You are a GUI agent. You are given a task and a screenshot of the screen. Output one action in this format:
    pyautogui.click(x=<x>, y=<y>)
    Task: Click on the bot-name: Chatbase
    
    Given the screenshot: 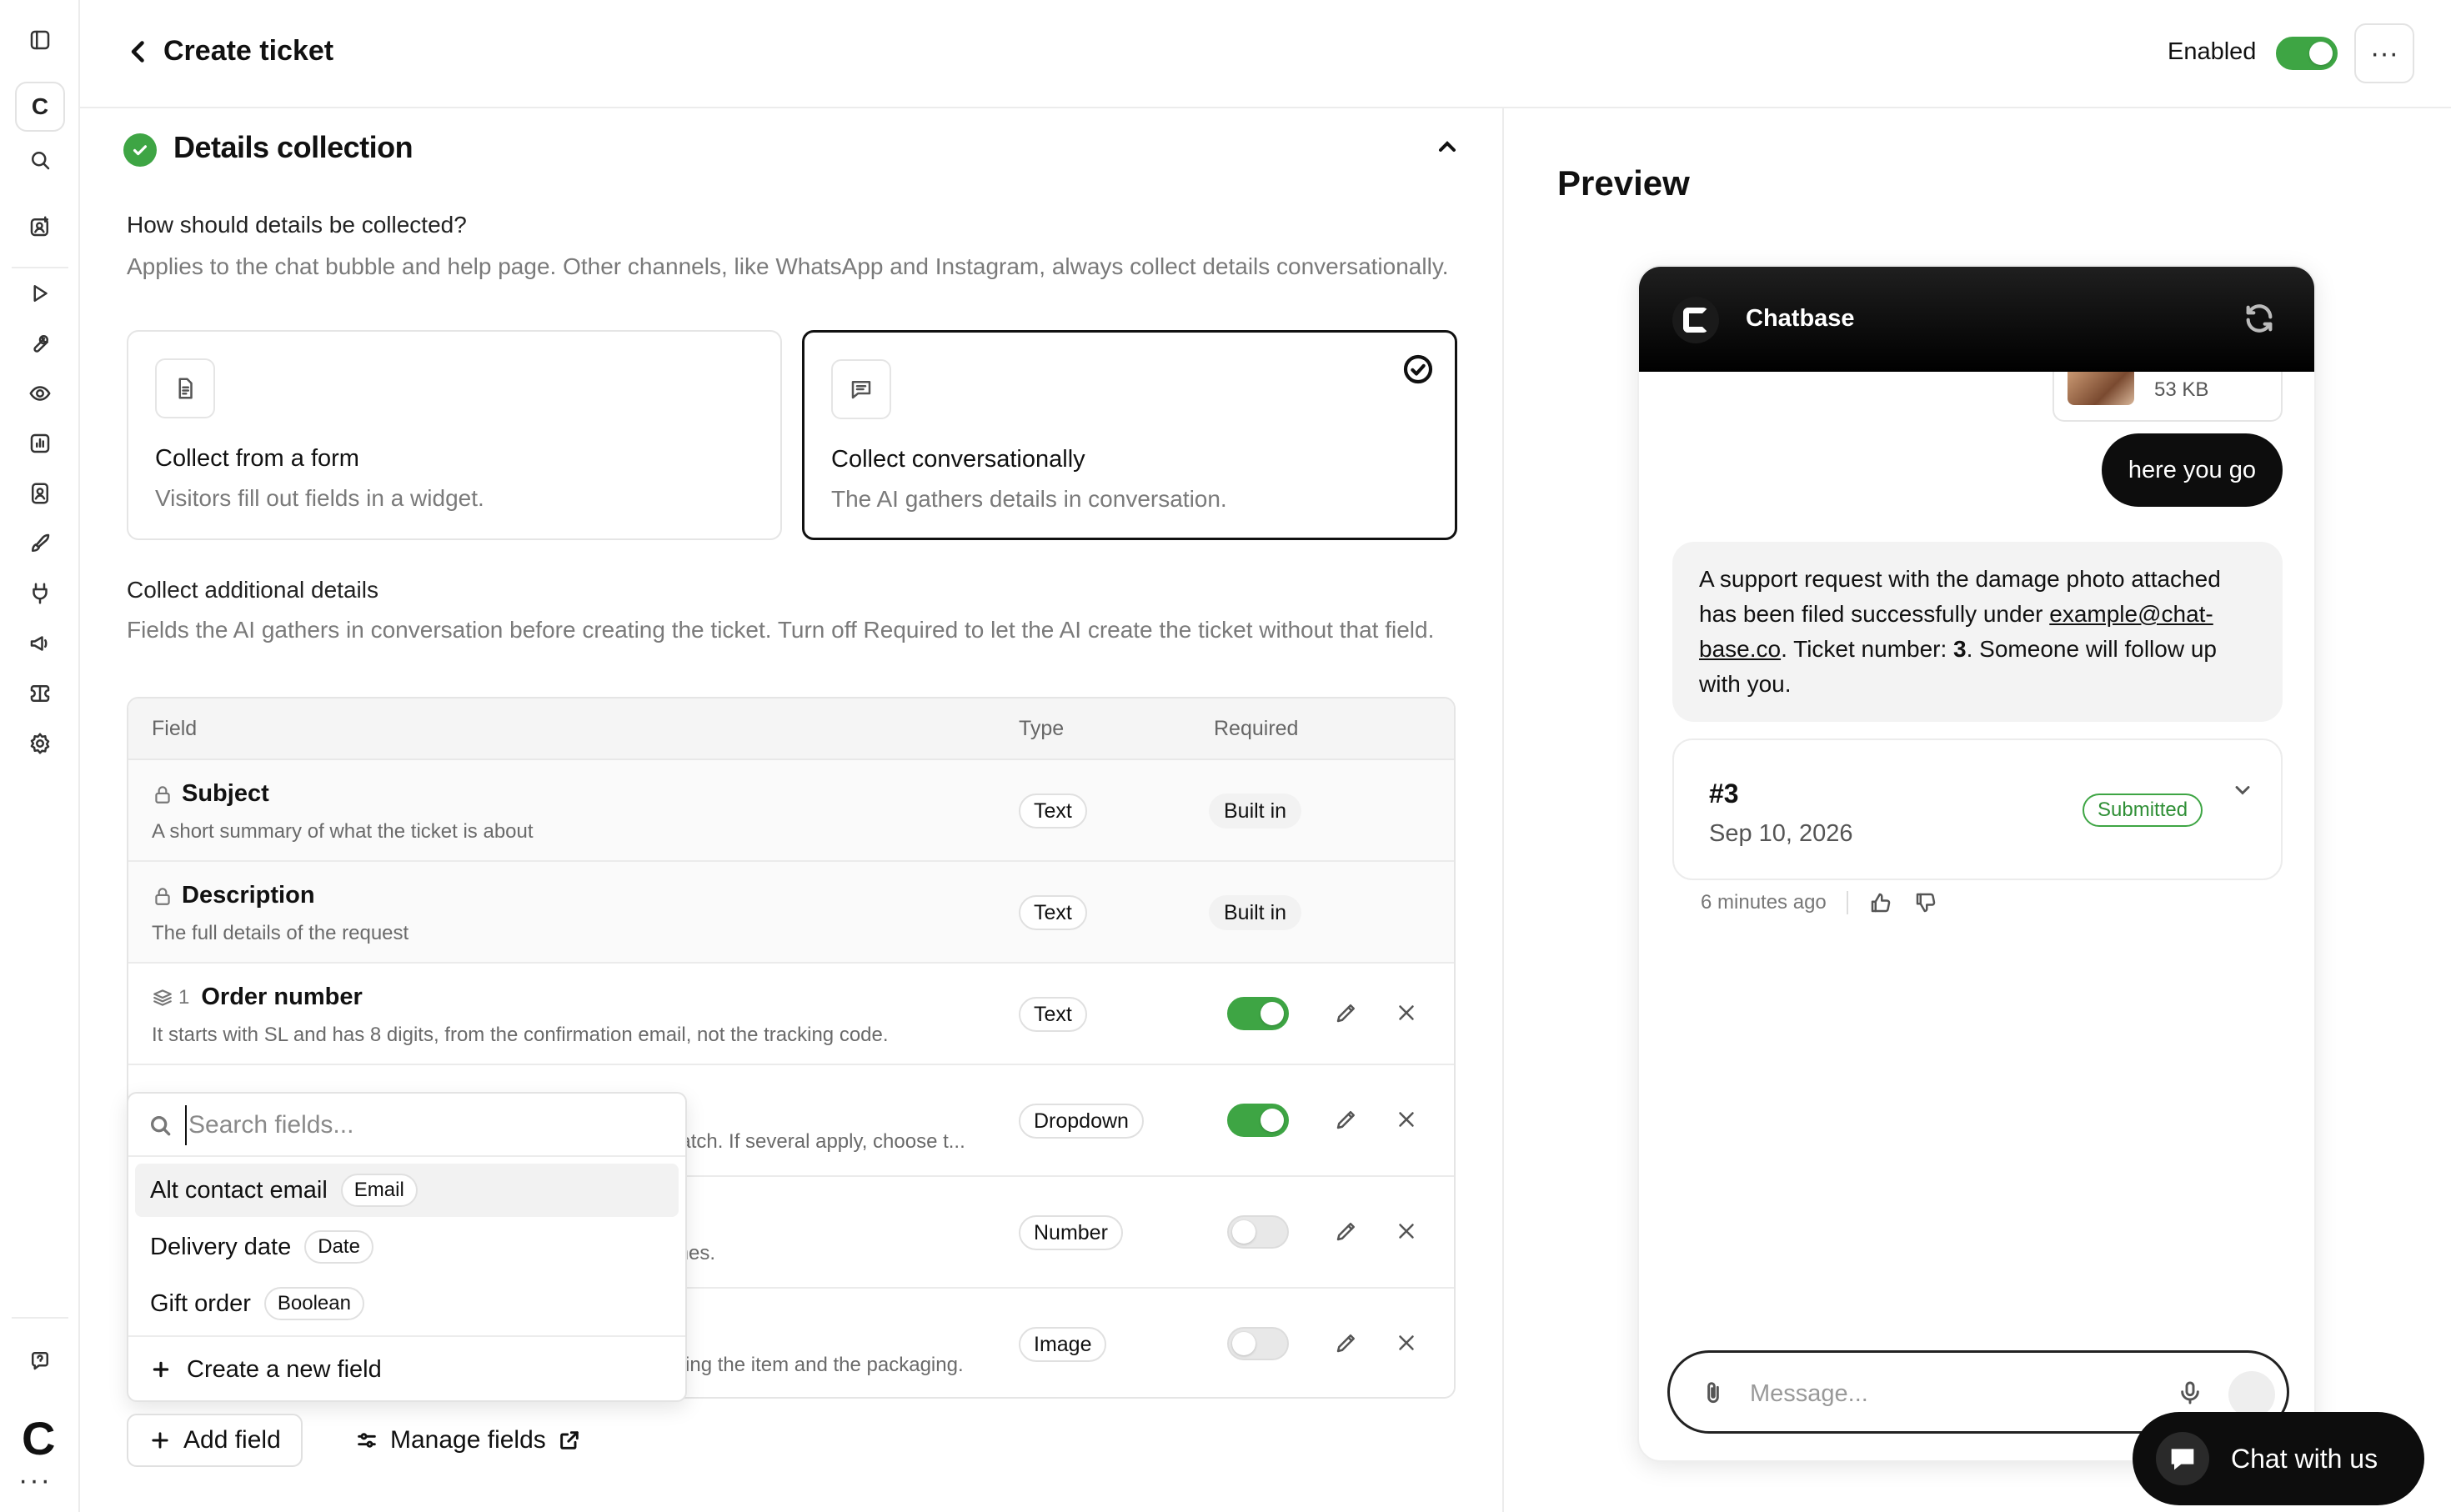 What is the action you would take?
    pyautogui.click(x=1801, y=319)
    